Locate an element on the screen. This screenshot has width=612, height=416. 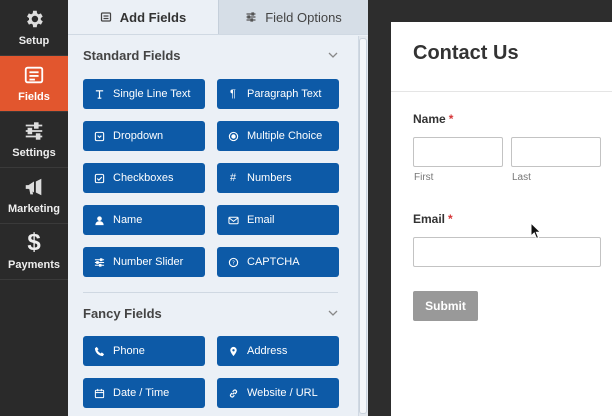
field-address: Address is located at coordinates (278, 351).